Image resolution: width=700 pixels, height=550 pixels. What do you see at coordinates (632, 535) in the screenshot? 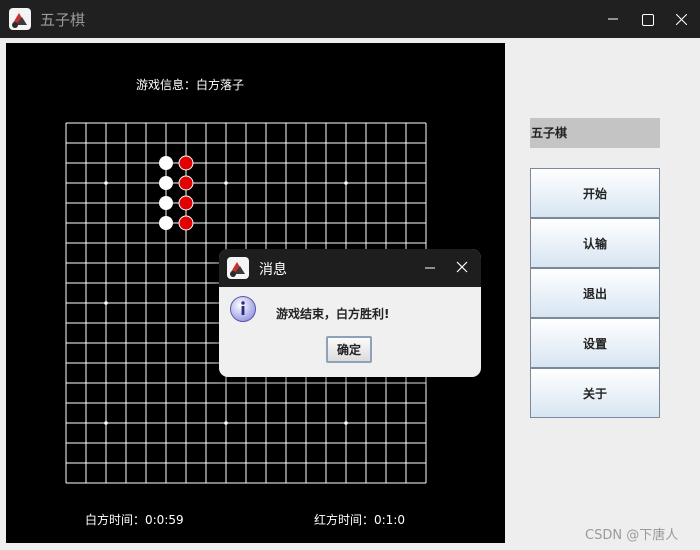
I see `watermark-text: CSDN @下唐人` at bounding box center [632, 535].